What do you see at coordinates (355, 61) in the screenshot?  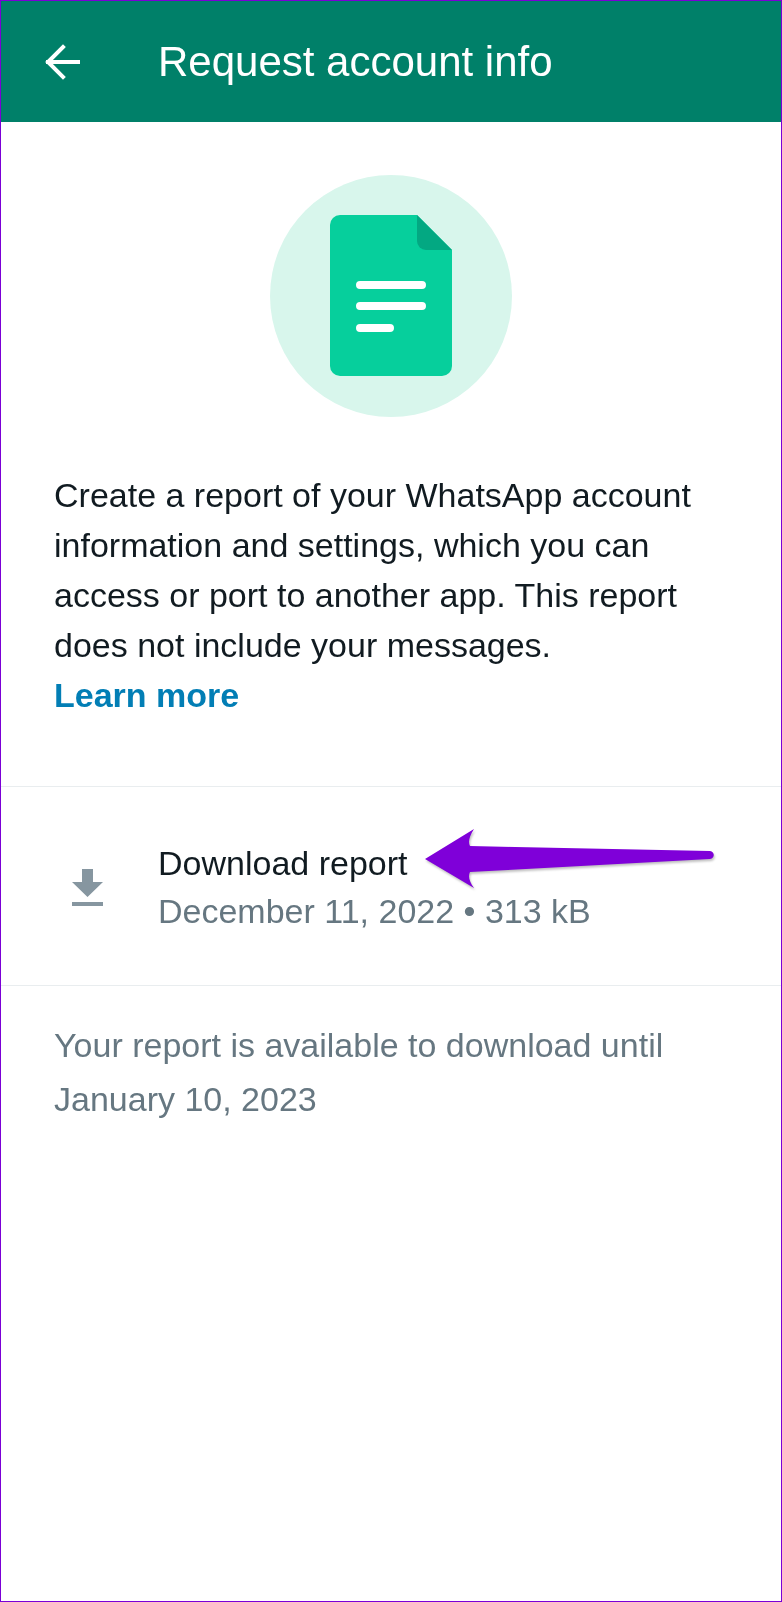 I see `page-title: Request account info` at bounding box center [355, 61].